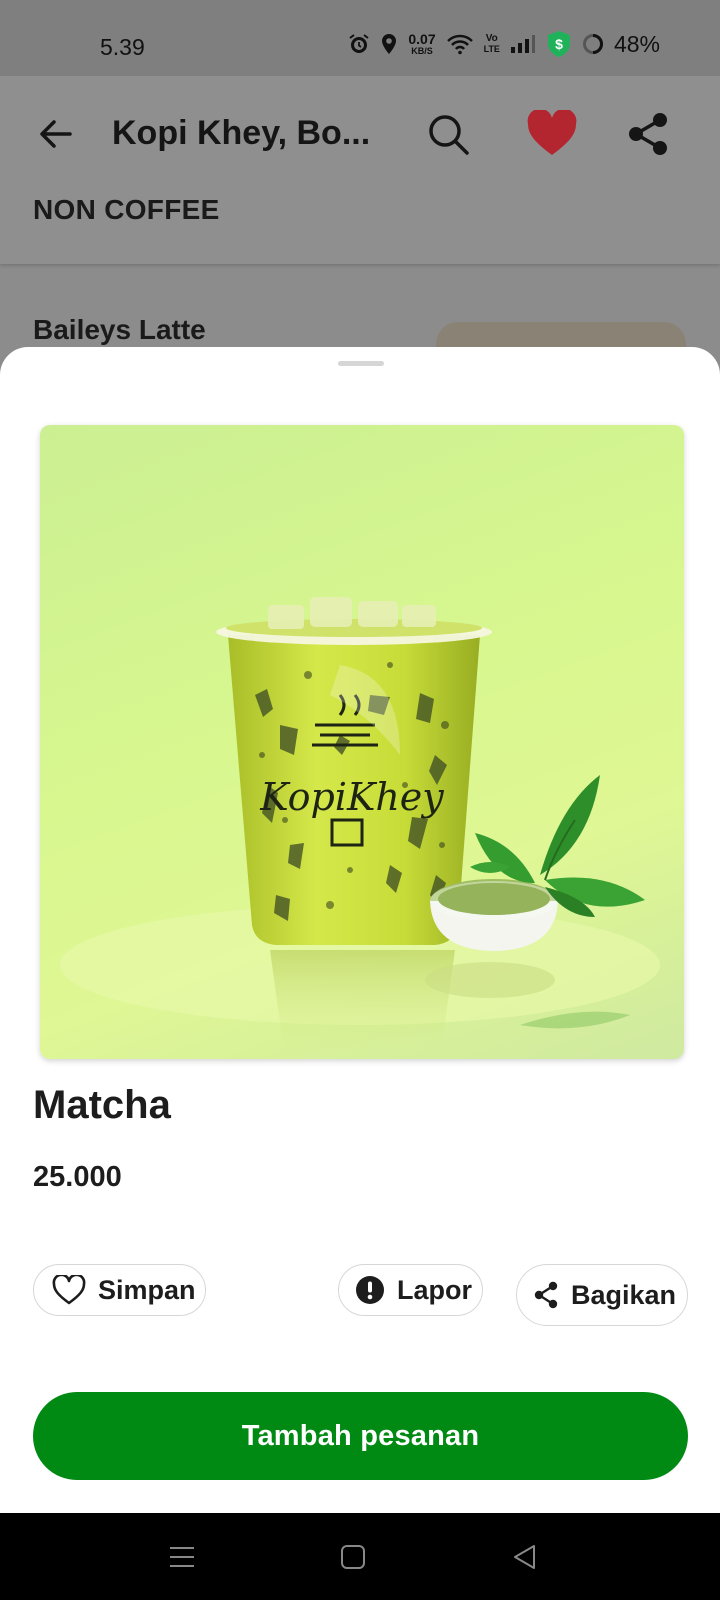 The width and height of the screenshot is (720, 1600). I want to click on network-speed: 0.07 KB/S, so click(421, 44).